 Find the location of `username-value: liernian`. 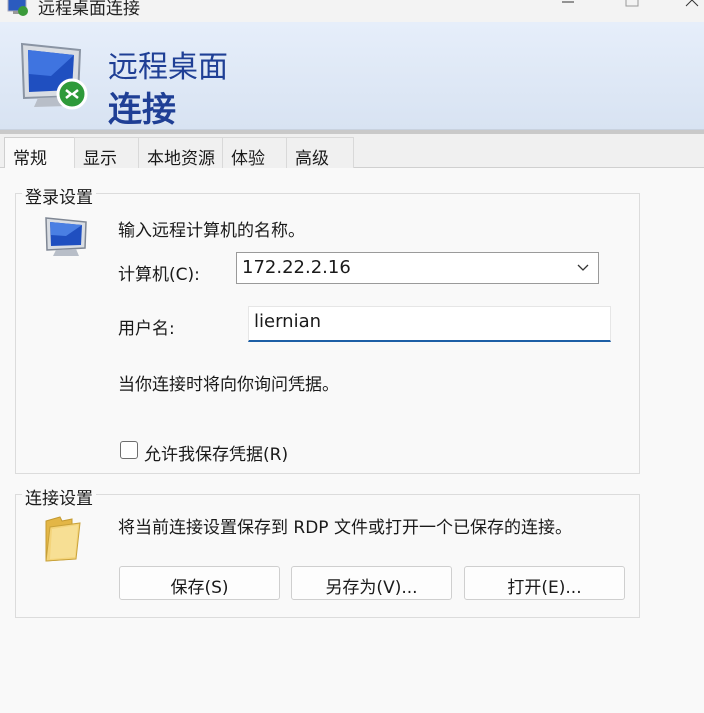

username-value: liernian is located at coordinates (288, 321).